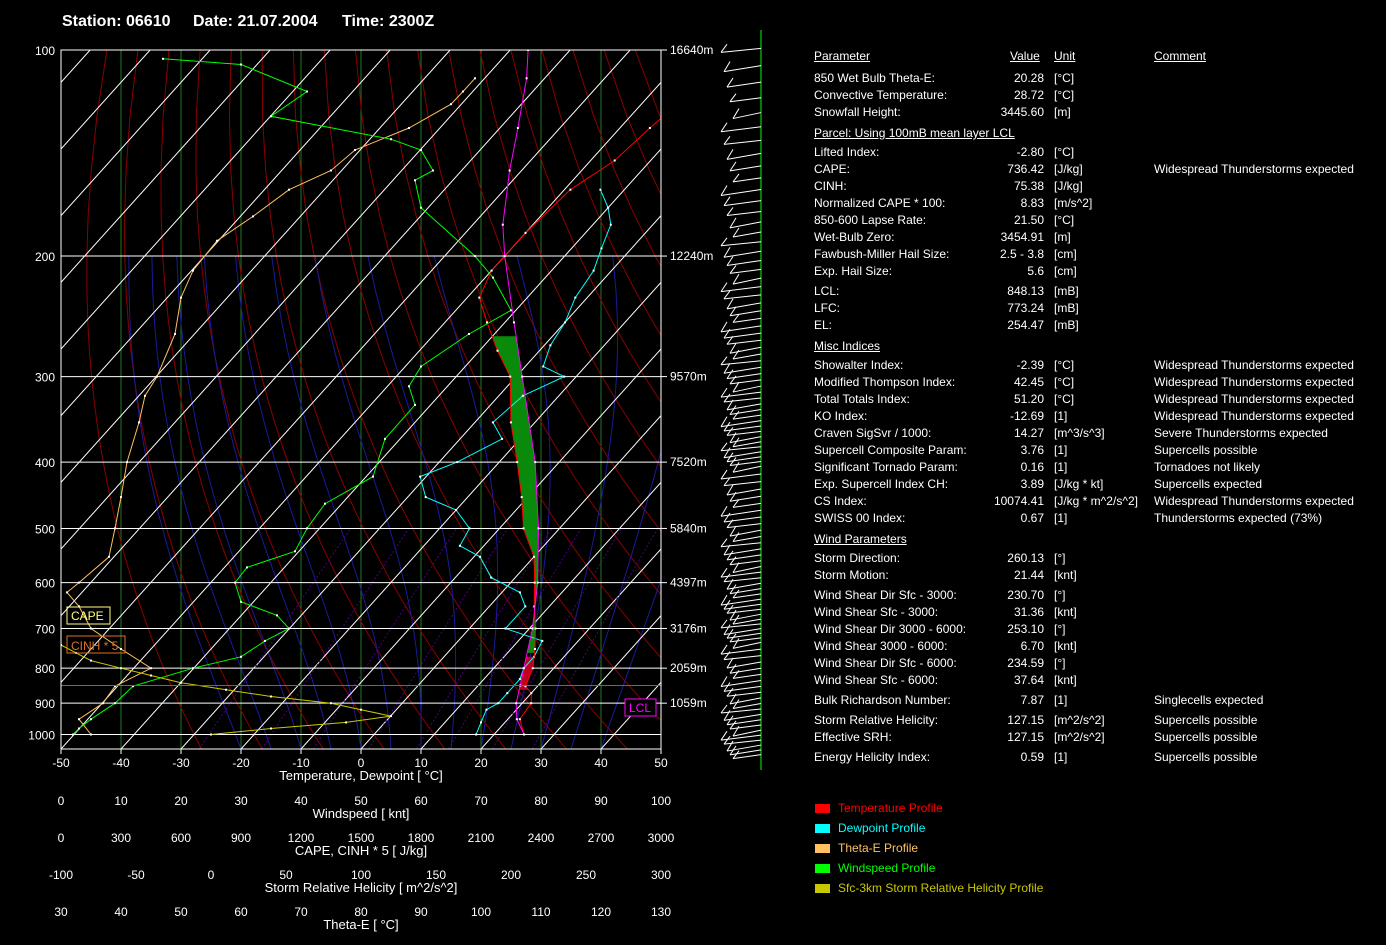  Describe the element at coordinates (965, 829) in the screenshot. I see `legend-item: Dewpoint Profile` at that location.